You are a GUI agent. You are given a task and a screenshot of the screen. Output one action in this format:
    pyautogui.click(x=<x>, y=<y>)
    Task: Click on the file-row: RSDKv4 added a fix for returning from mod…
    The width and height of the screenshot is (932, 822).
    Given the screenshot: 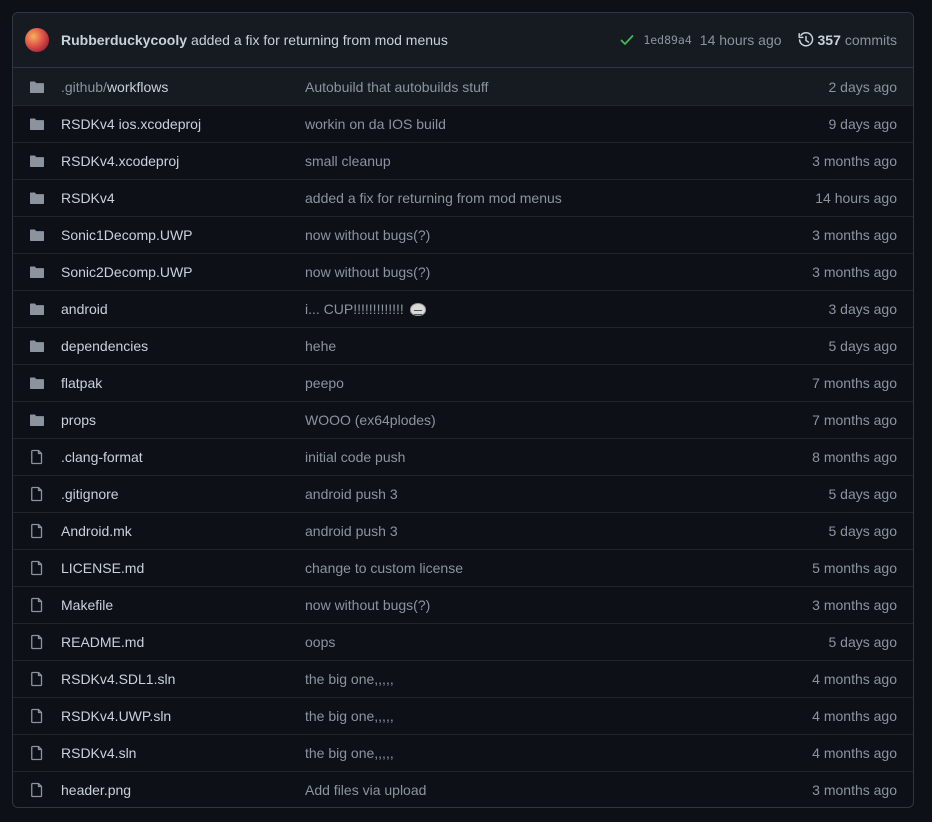 What is the action you would take?
    pyautogui.click(x=463, y=197)
    